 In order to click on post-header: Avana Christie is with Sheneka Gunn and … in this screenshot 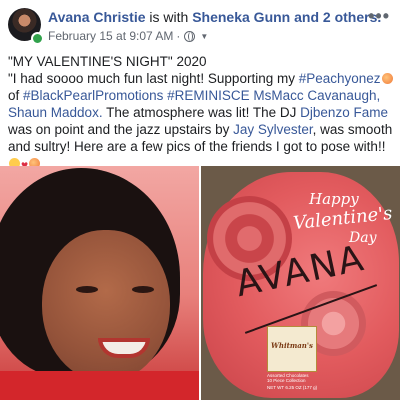, I will do `click(200, 24)`.